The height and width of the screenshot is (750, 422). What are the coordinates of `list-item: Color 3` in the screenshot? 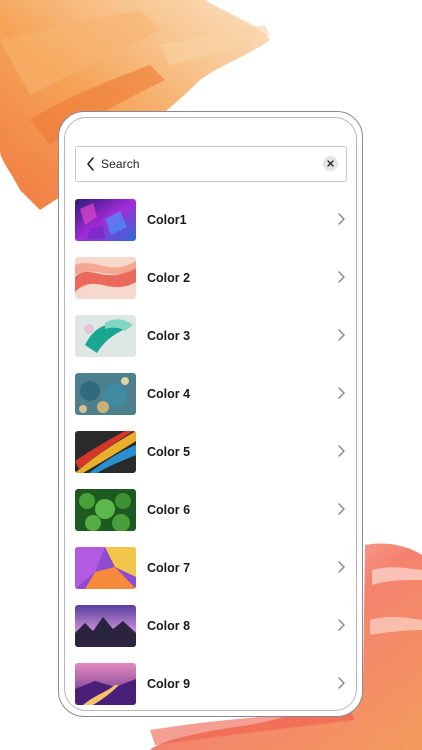 It's located at (214, 341).